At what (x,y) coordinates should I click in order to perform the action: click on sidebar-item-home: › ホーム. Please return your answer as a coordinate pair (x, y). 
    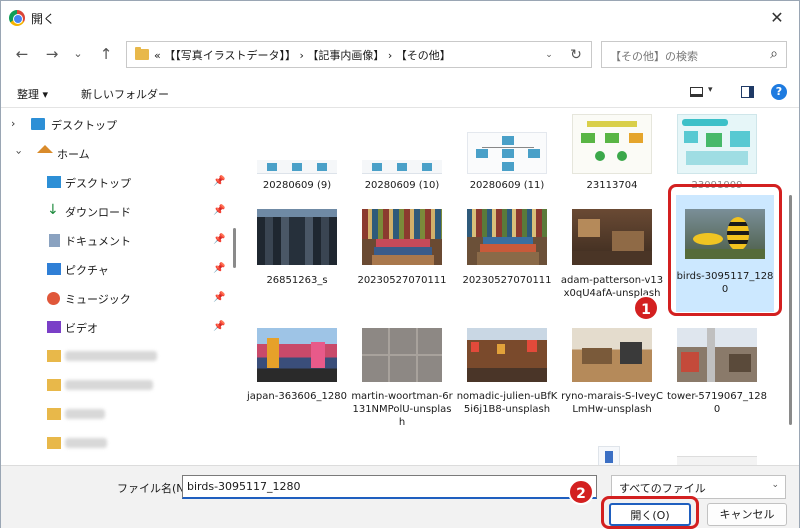
    Looking at the image, I should click on (116, 153).